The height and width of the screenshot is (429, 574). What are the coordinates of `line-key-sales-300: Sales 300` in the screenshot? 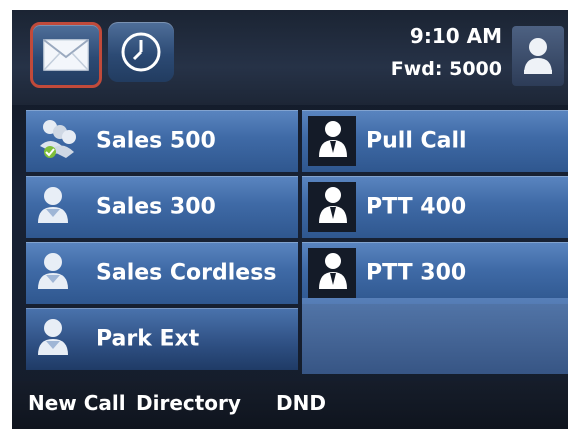 It's located at (162, 207).